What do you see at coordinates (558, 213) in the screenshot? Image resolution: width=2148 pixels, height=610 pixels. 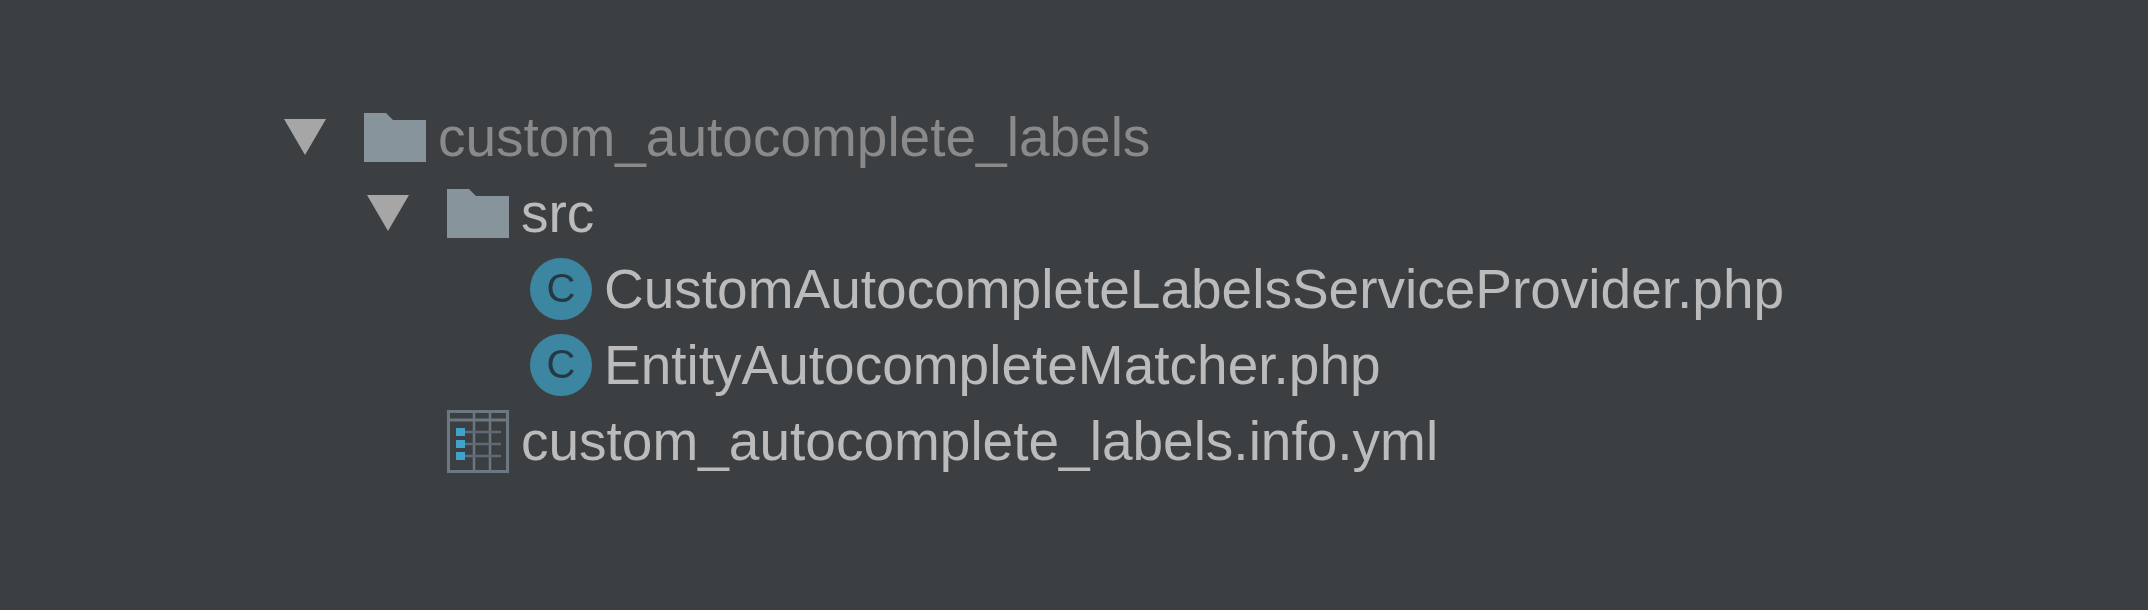 I see `folder-name: src` at bounding box center [558, 213].